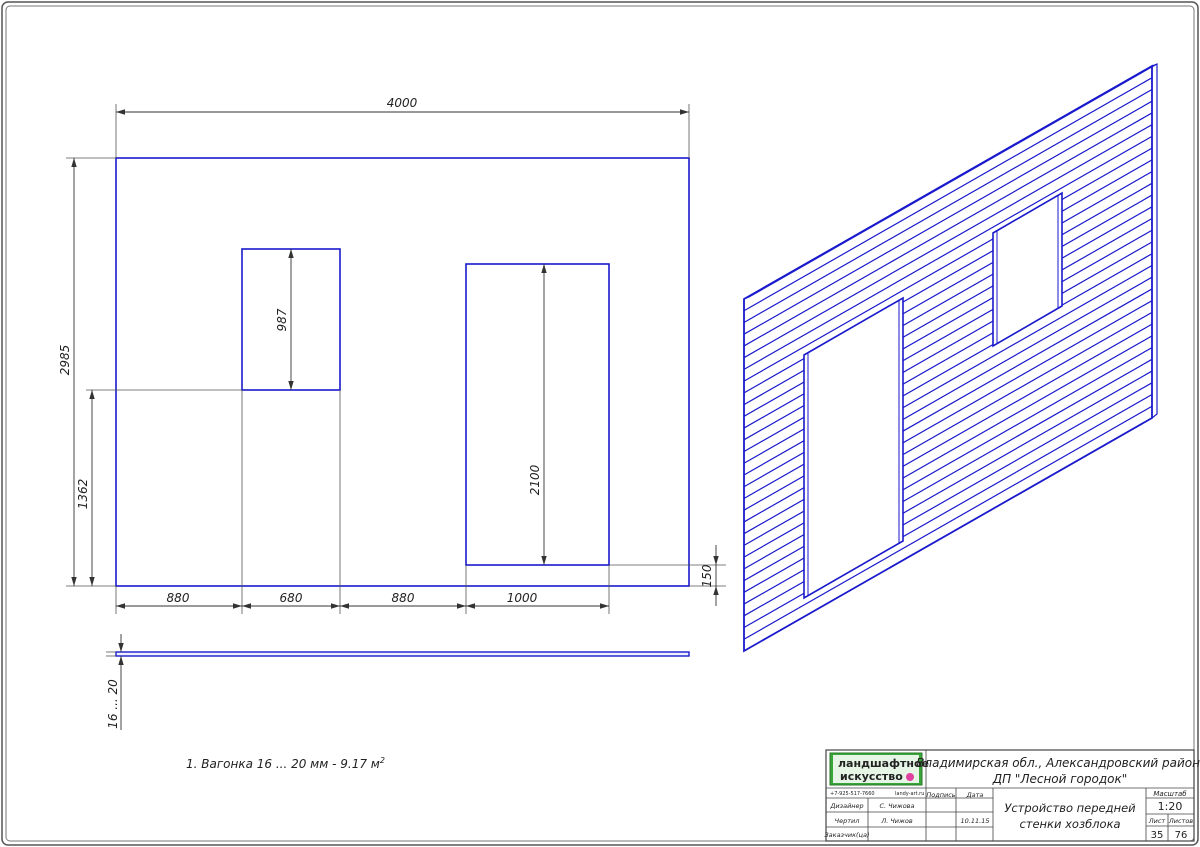  What do you see at coordinates (402, 654) in the screenshot?
I see `board-strip` at bounding box center [402, 654].